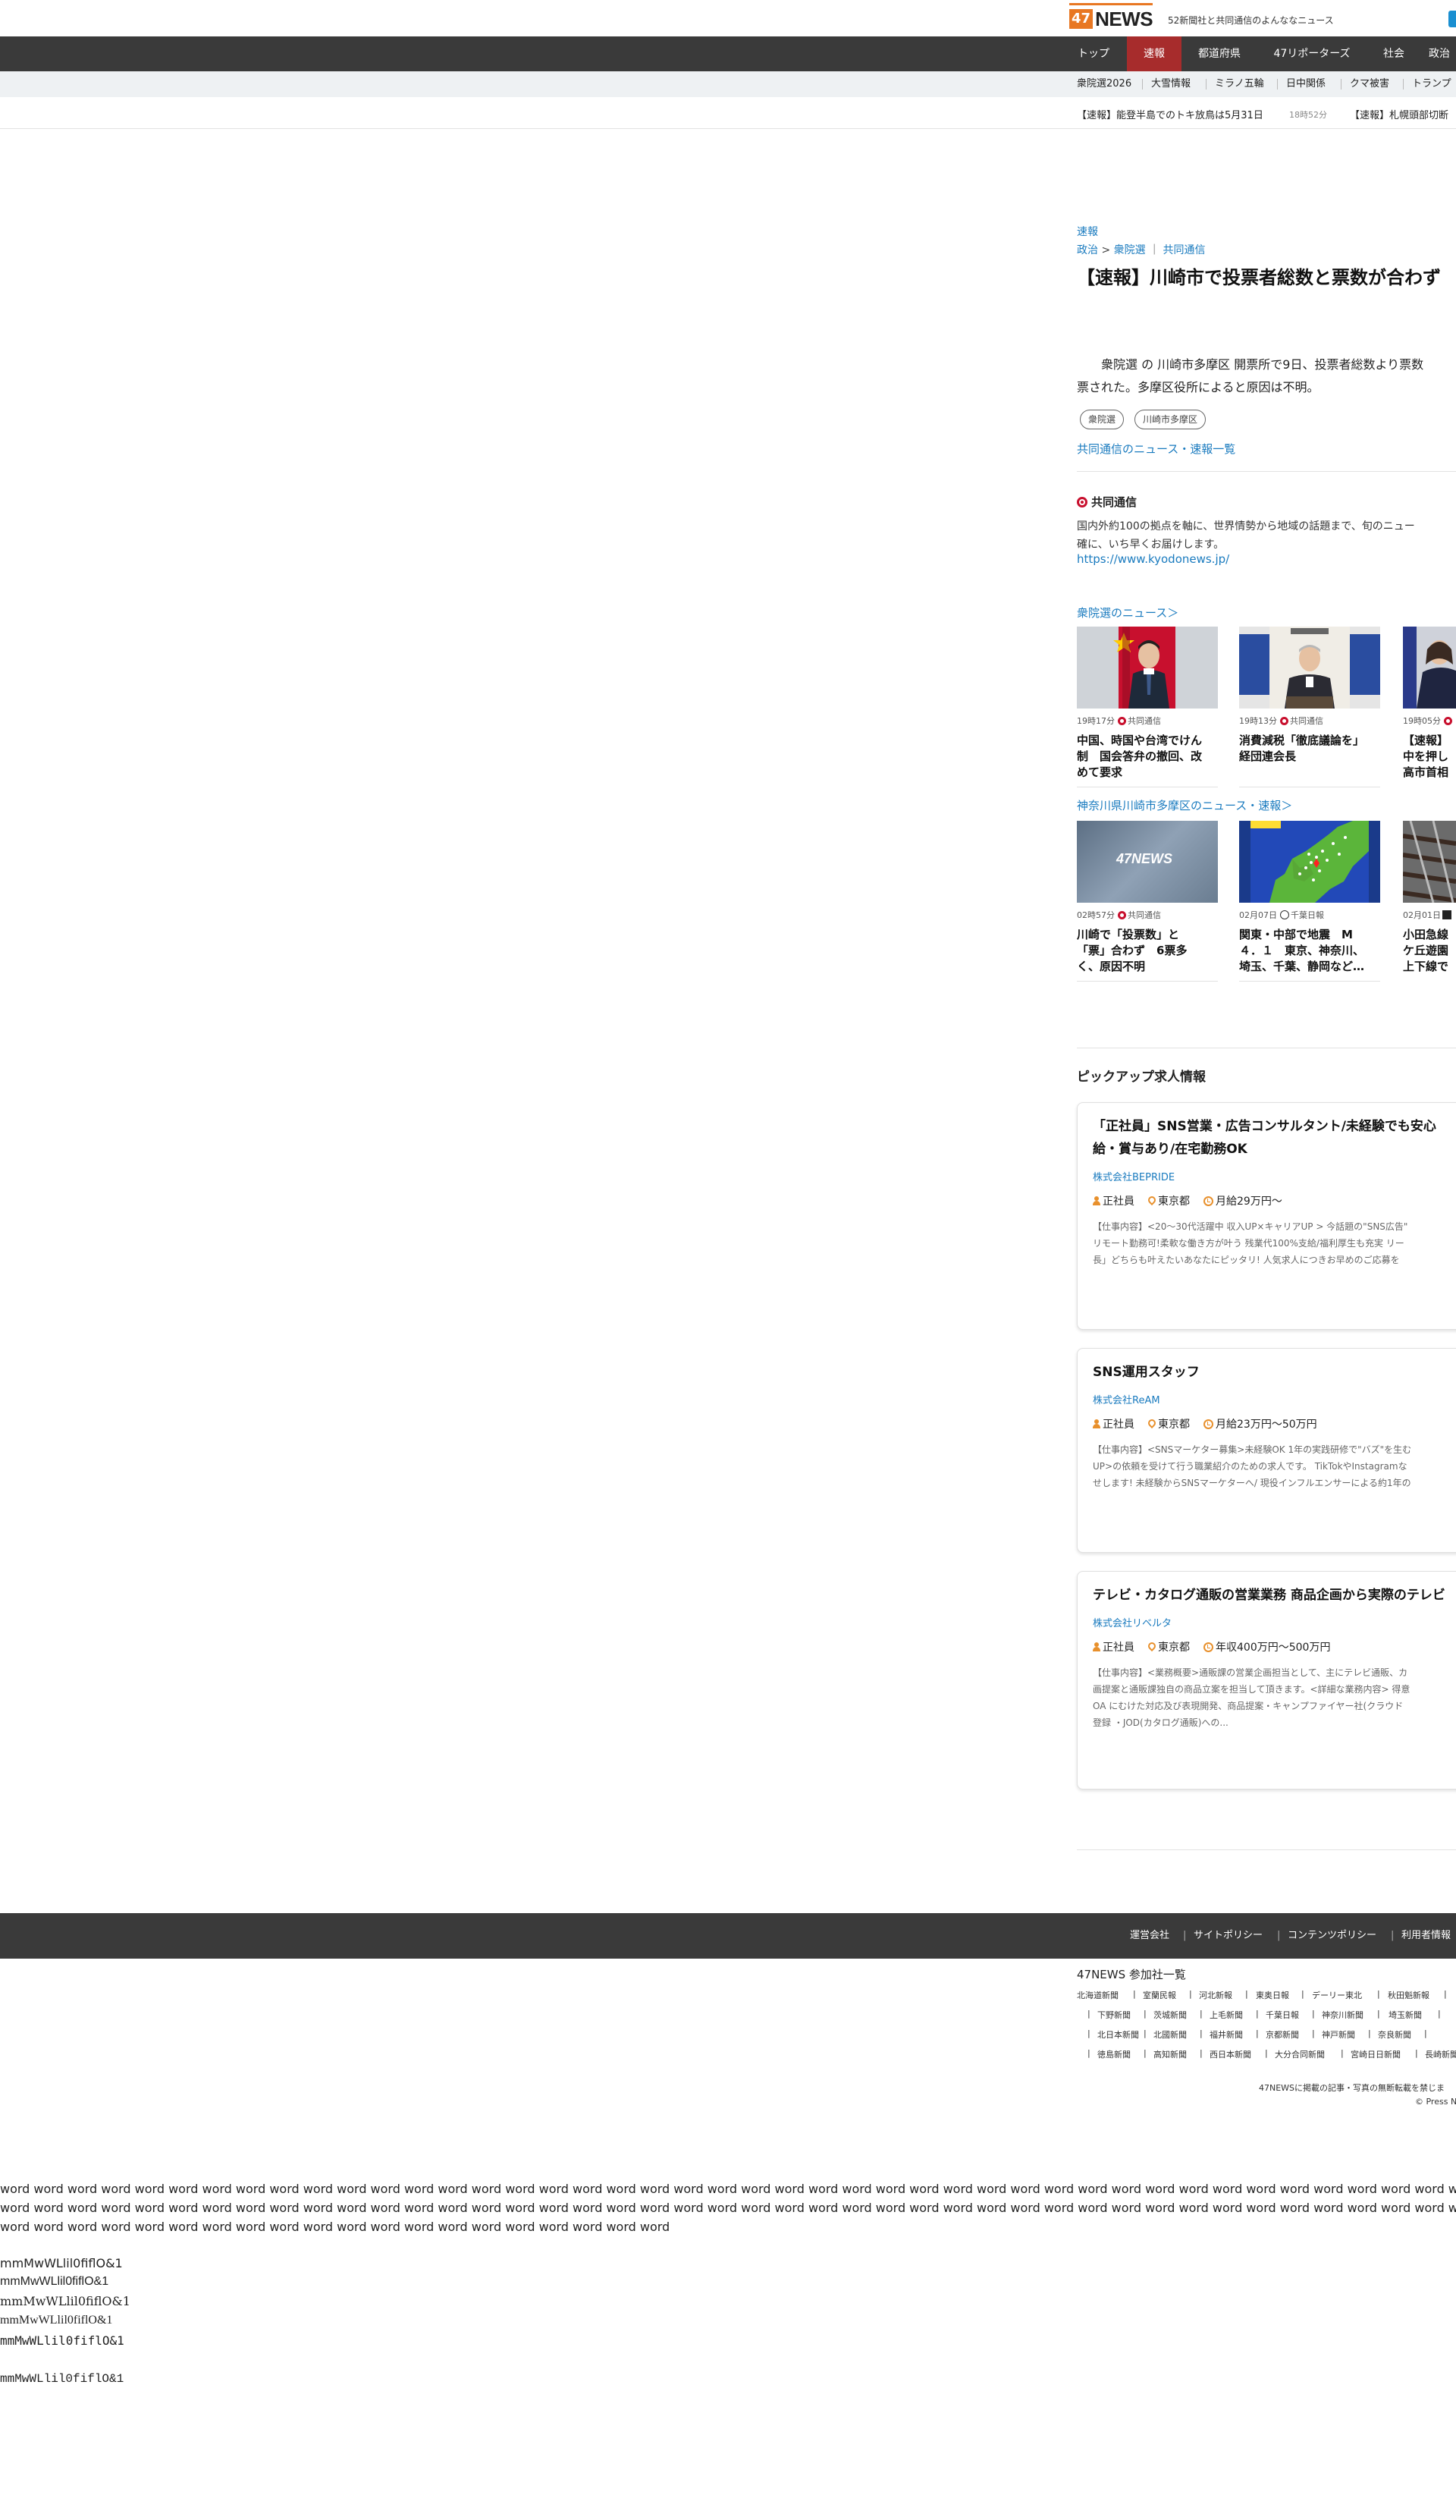  Describe the element at coordinates (1170, 419) in the screenshot. I see `tag-tama-ward: 川崎市多摩区` at that location.